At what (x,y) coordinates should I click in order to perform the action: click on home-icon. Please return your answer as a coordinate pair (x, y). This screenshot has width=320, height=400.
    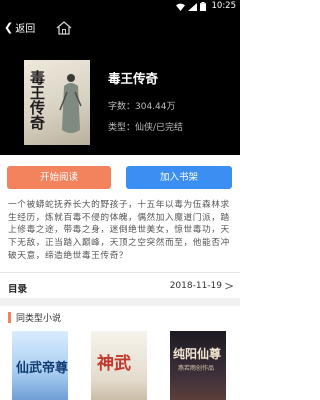
    Looking at the image, I should click on (64, 28).